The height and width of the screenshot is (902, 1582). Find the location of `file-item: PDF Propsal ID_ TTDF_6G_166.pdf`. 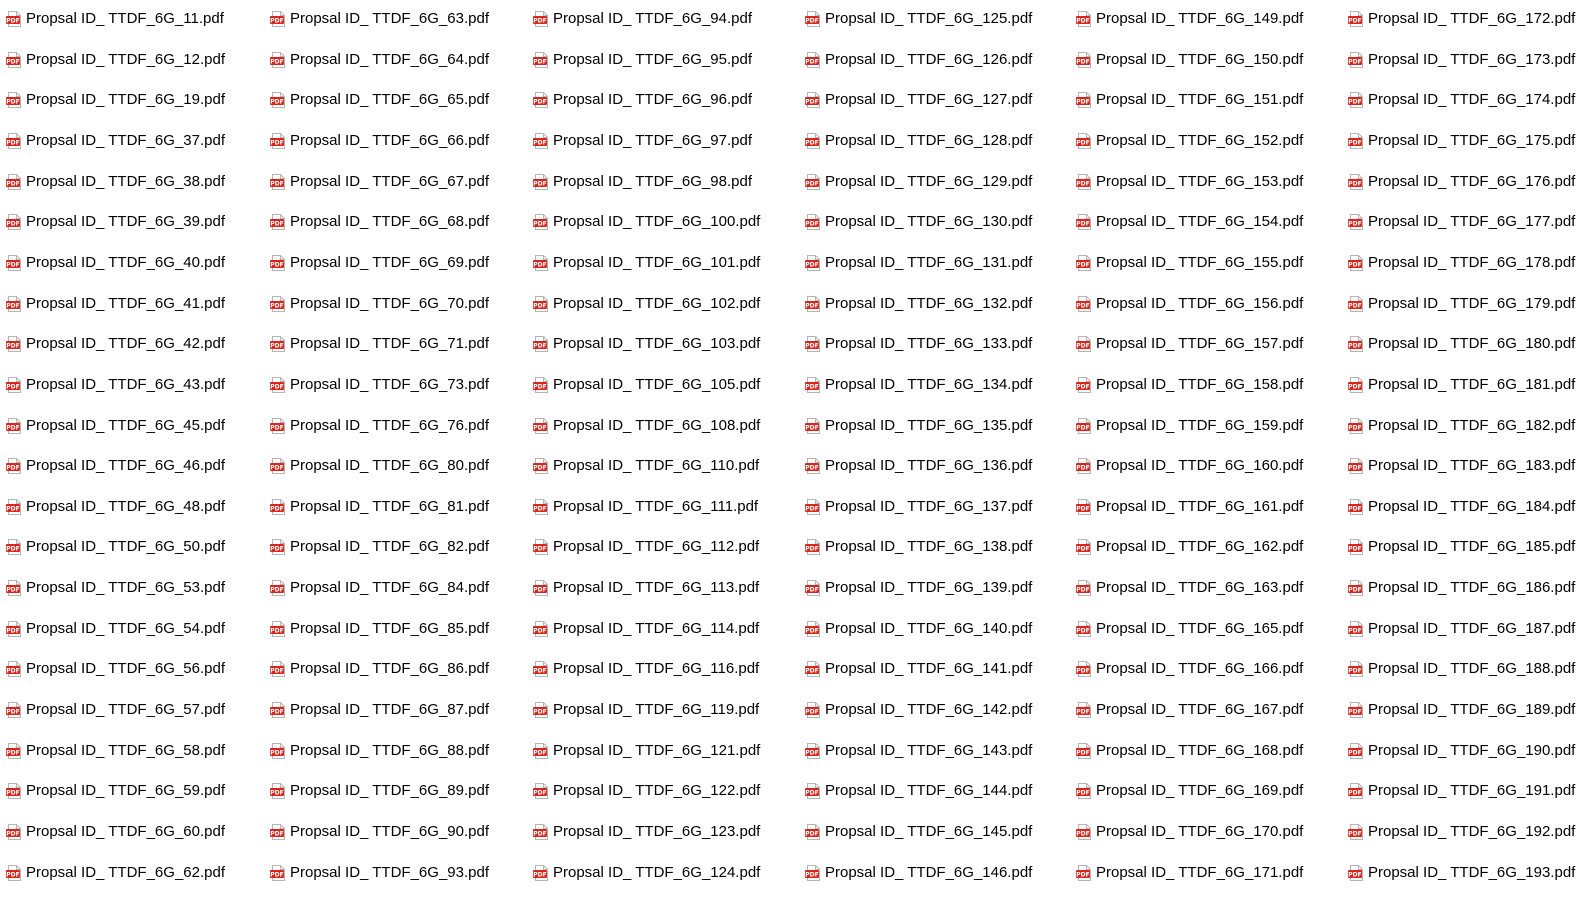

file-item: PDF Propsal ID_ TTDF_6G_166.pdf is located at coordinates (1189, 669).